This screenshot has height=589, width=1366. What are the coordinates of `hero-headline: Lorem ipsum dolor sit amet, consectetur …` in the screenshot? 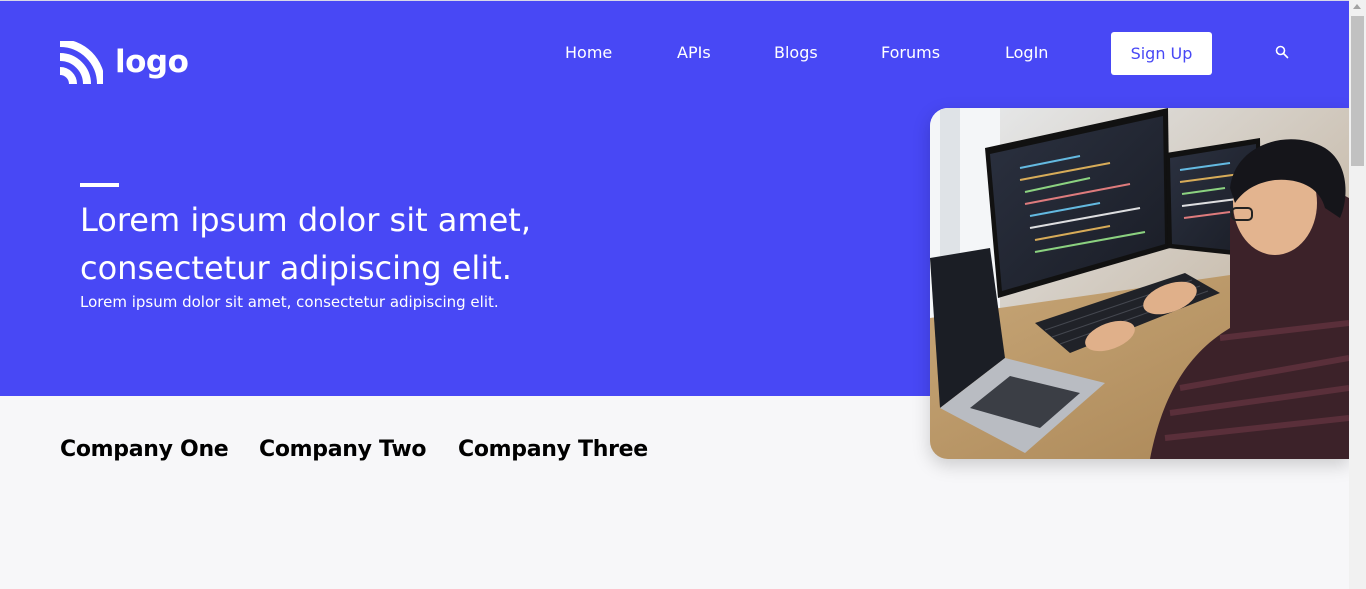 It's located at (360, 244).